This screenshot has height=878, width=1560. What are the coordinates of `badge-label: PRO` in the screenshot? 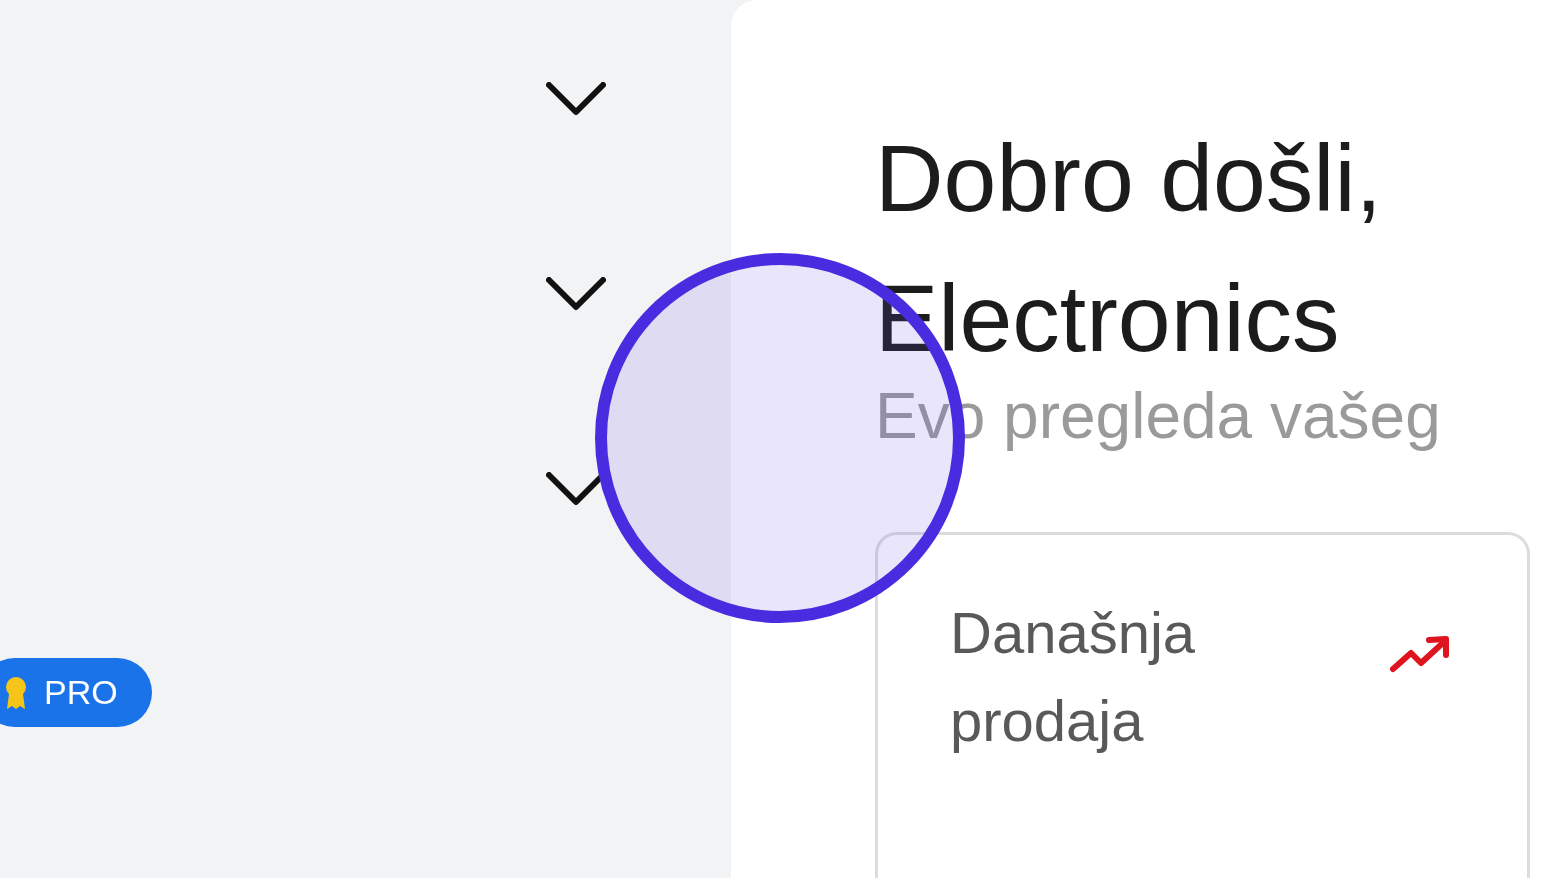 It's located at (81, 692).